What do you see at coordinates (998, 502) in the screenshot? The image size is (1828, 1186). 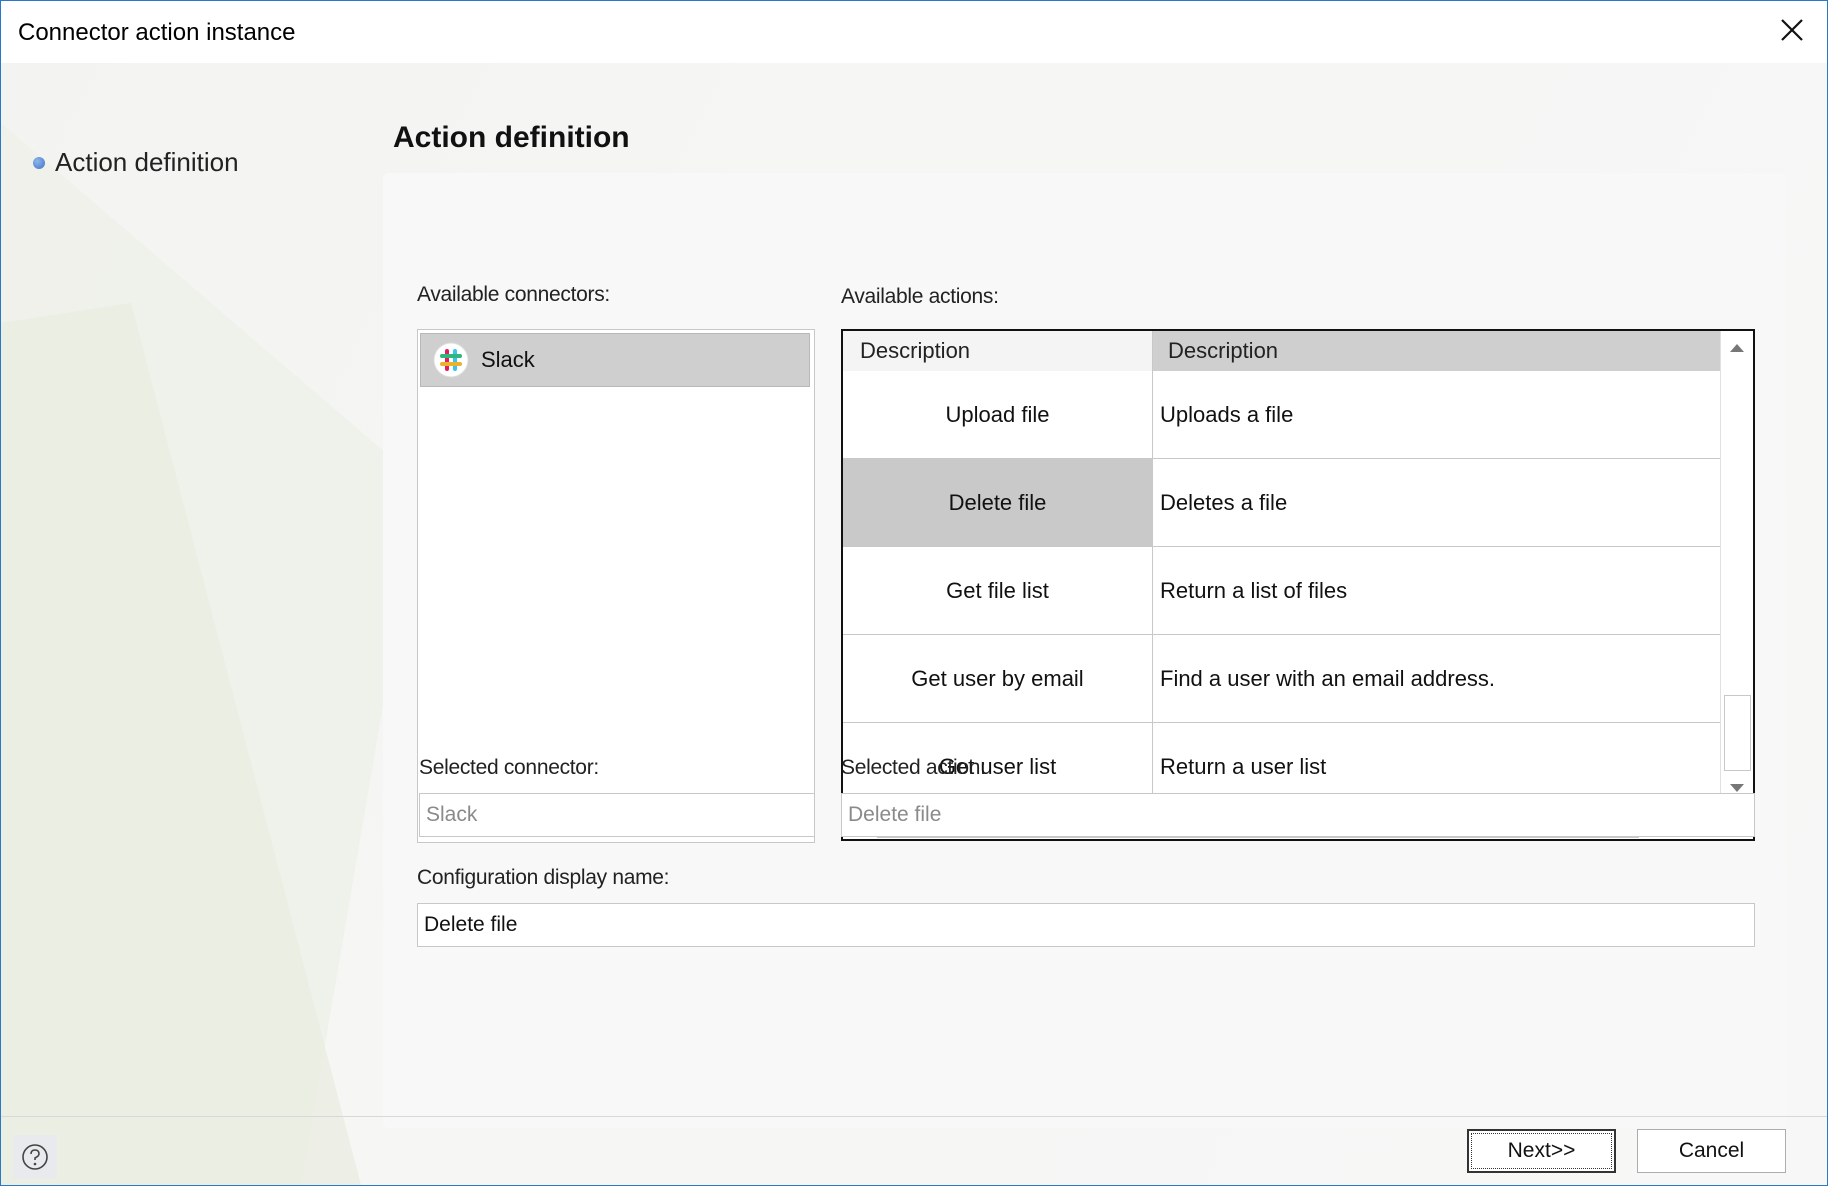 I see `action-name-cell: Delete file` at bounding box center [998, 502].